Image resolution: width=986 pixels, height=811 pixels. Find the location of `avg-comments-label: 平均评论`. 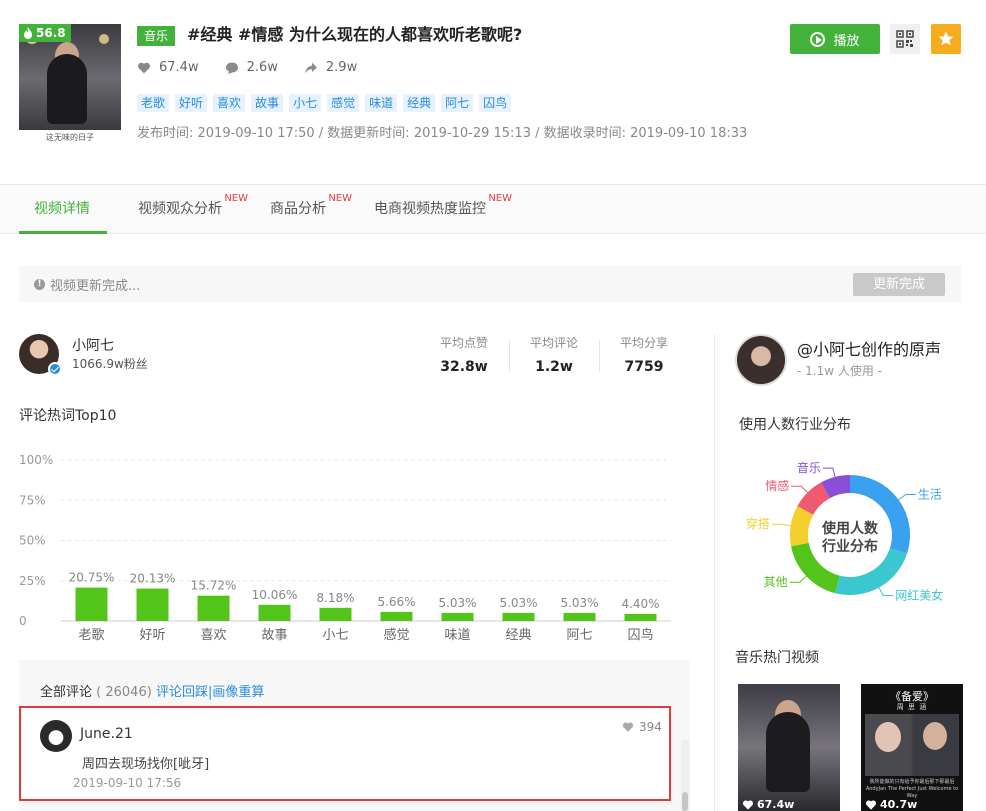

avg-comments-label: 平均评论 is located at coordinates (553, 343).